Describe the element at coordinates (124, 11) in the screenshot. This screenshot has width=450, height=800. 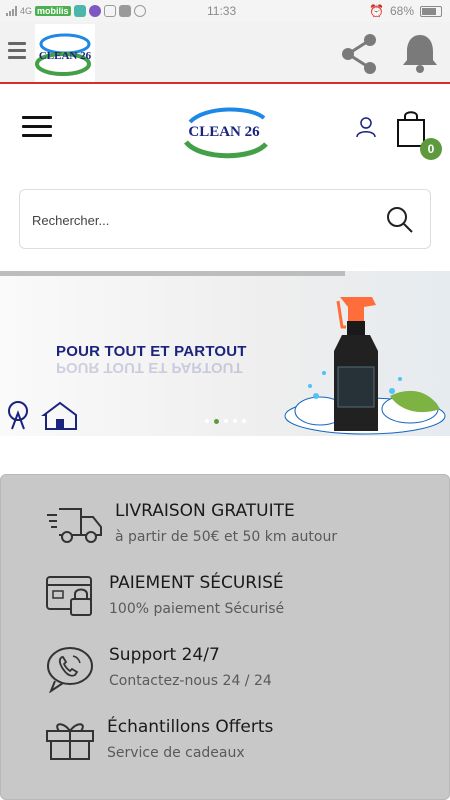
I see `download-notification-icon` at that location.